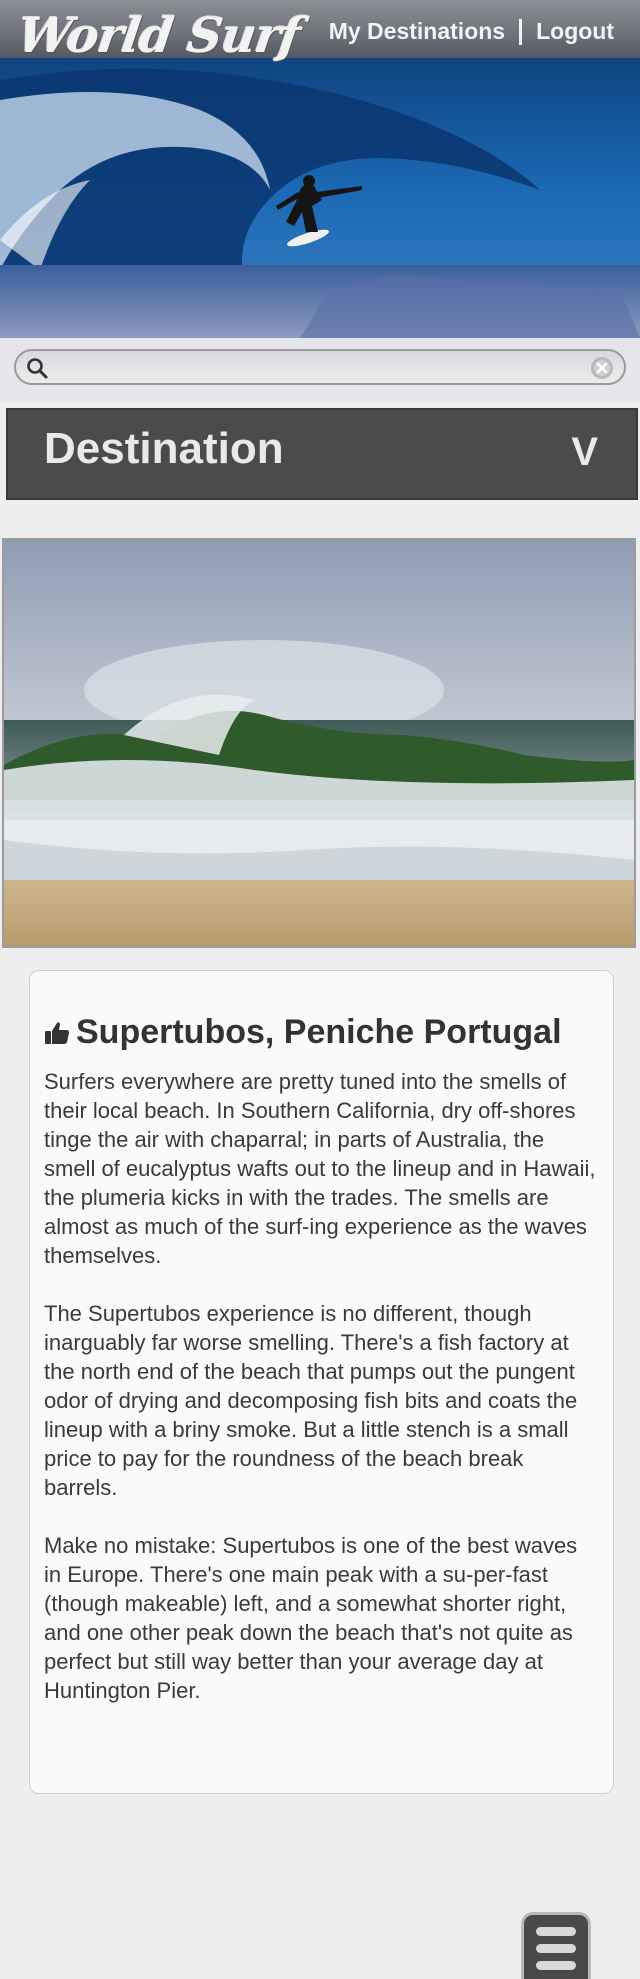 The height and width of the screenshot is (1979, 640). I want to click on top-nav: My Destinations Logout, so click(471, 31).